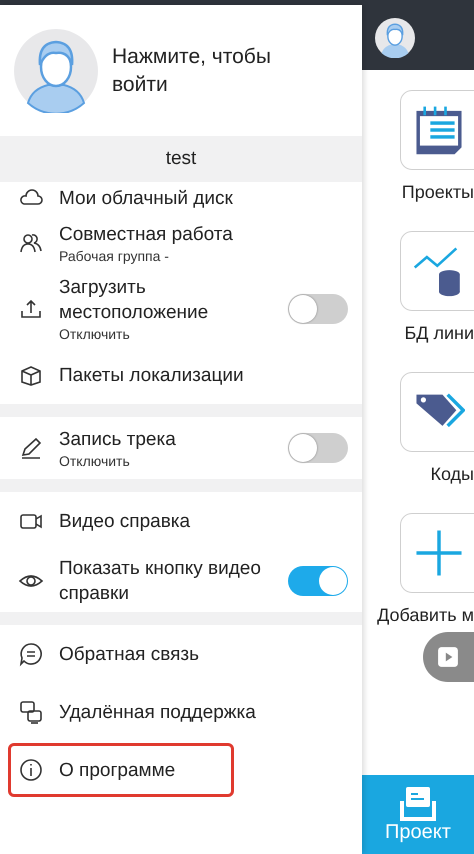 This screenshot has height=854, width=474. I want to click on inbox-icon, so click(418, 803).